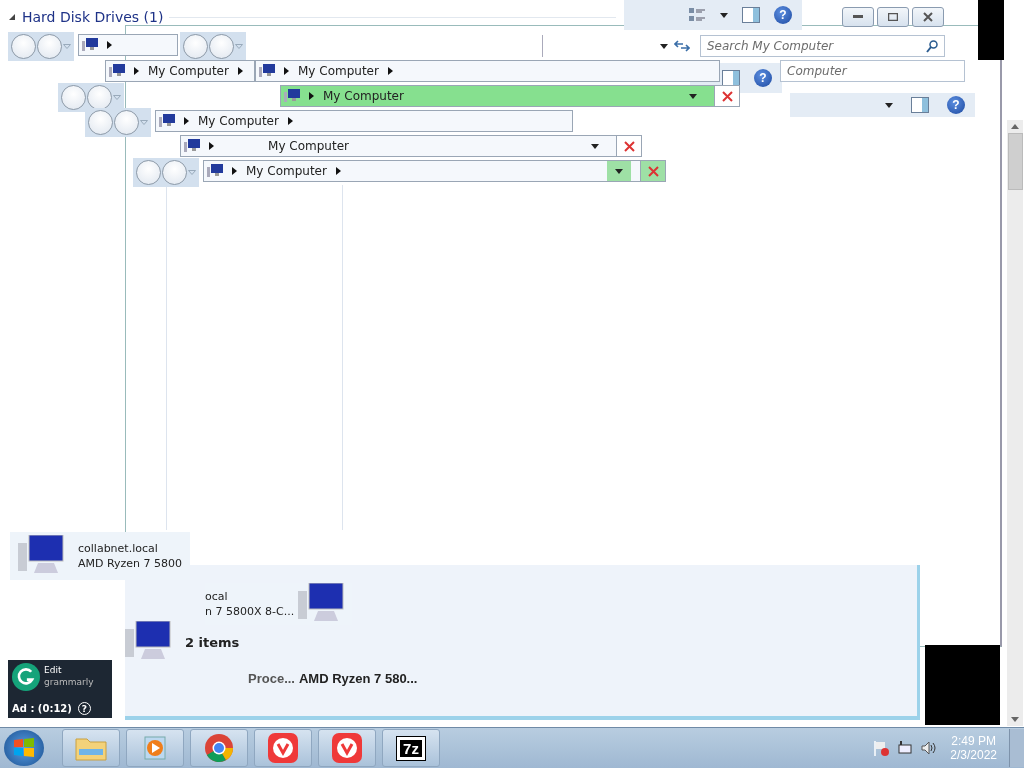  Describe the element at coordinates (93, 17) in the screenshot. I see `group-header-label: Hard Disk Drives (1)` at that location.